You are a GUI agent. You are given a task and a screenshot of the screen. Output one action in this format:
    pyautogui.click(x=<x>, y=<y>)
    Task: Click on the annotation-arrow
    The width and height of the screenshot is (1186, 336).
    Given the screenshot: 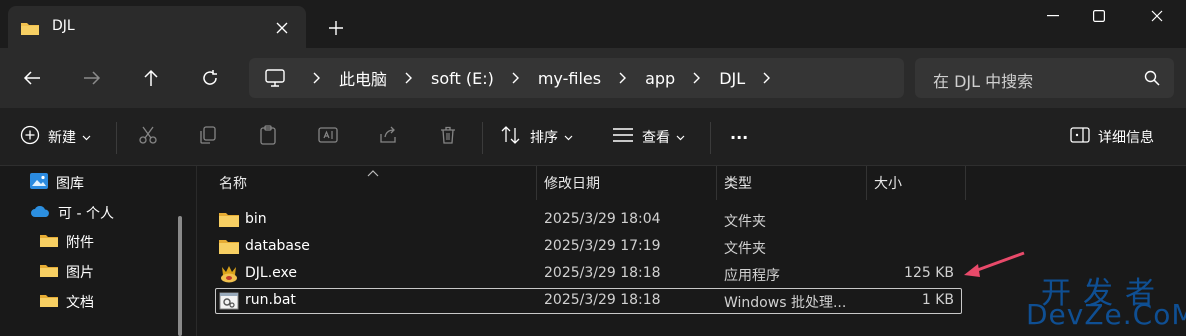 What is the action you would take?
    pyautogui.click(x=993, y=267)
    